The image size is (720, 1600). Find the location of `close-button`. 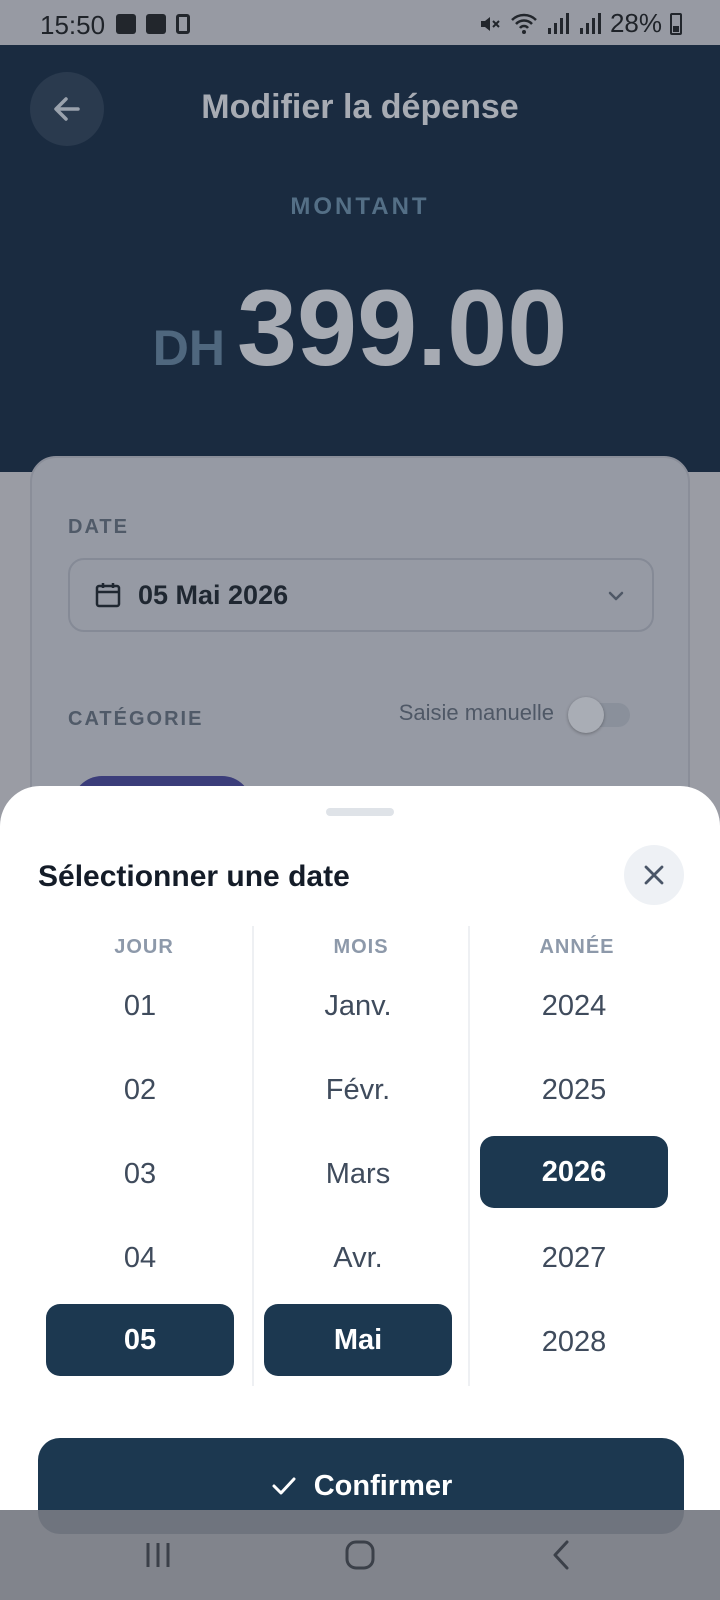

close-button is located at coordinates (654, 875).